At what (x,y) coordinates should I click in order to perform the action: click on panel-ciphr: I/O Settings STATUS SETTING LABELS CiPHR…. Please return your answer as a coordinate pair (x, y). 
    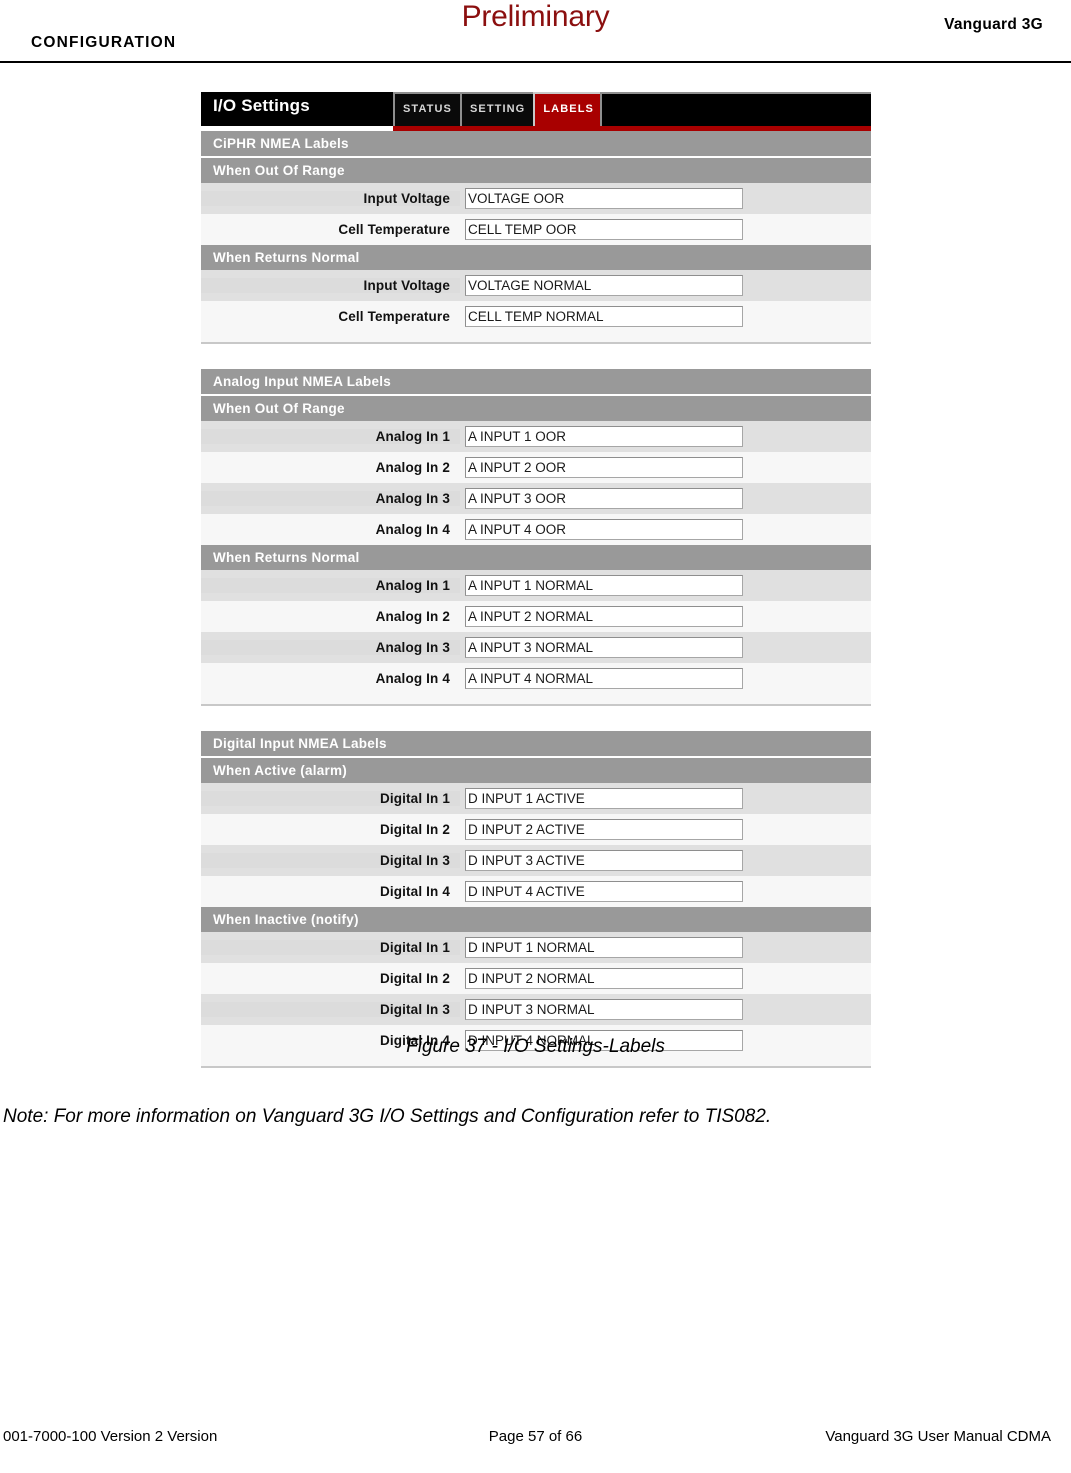
    Looking at the image, I should click on (536, 218).